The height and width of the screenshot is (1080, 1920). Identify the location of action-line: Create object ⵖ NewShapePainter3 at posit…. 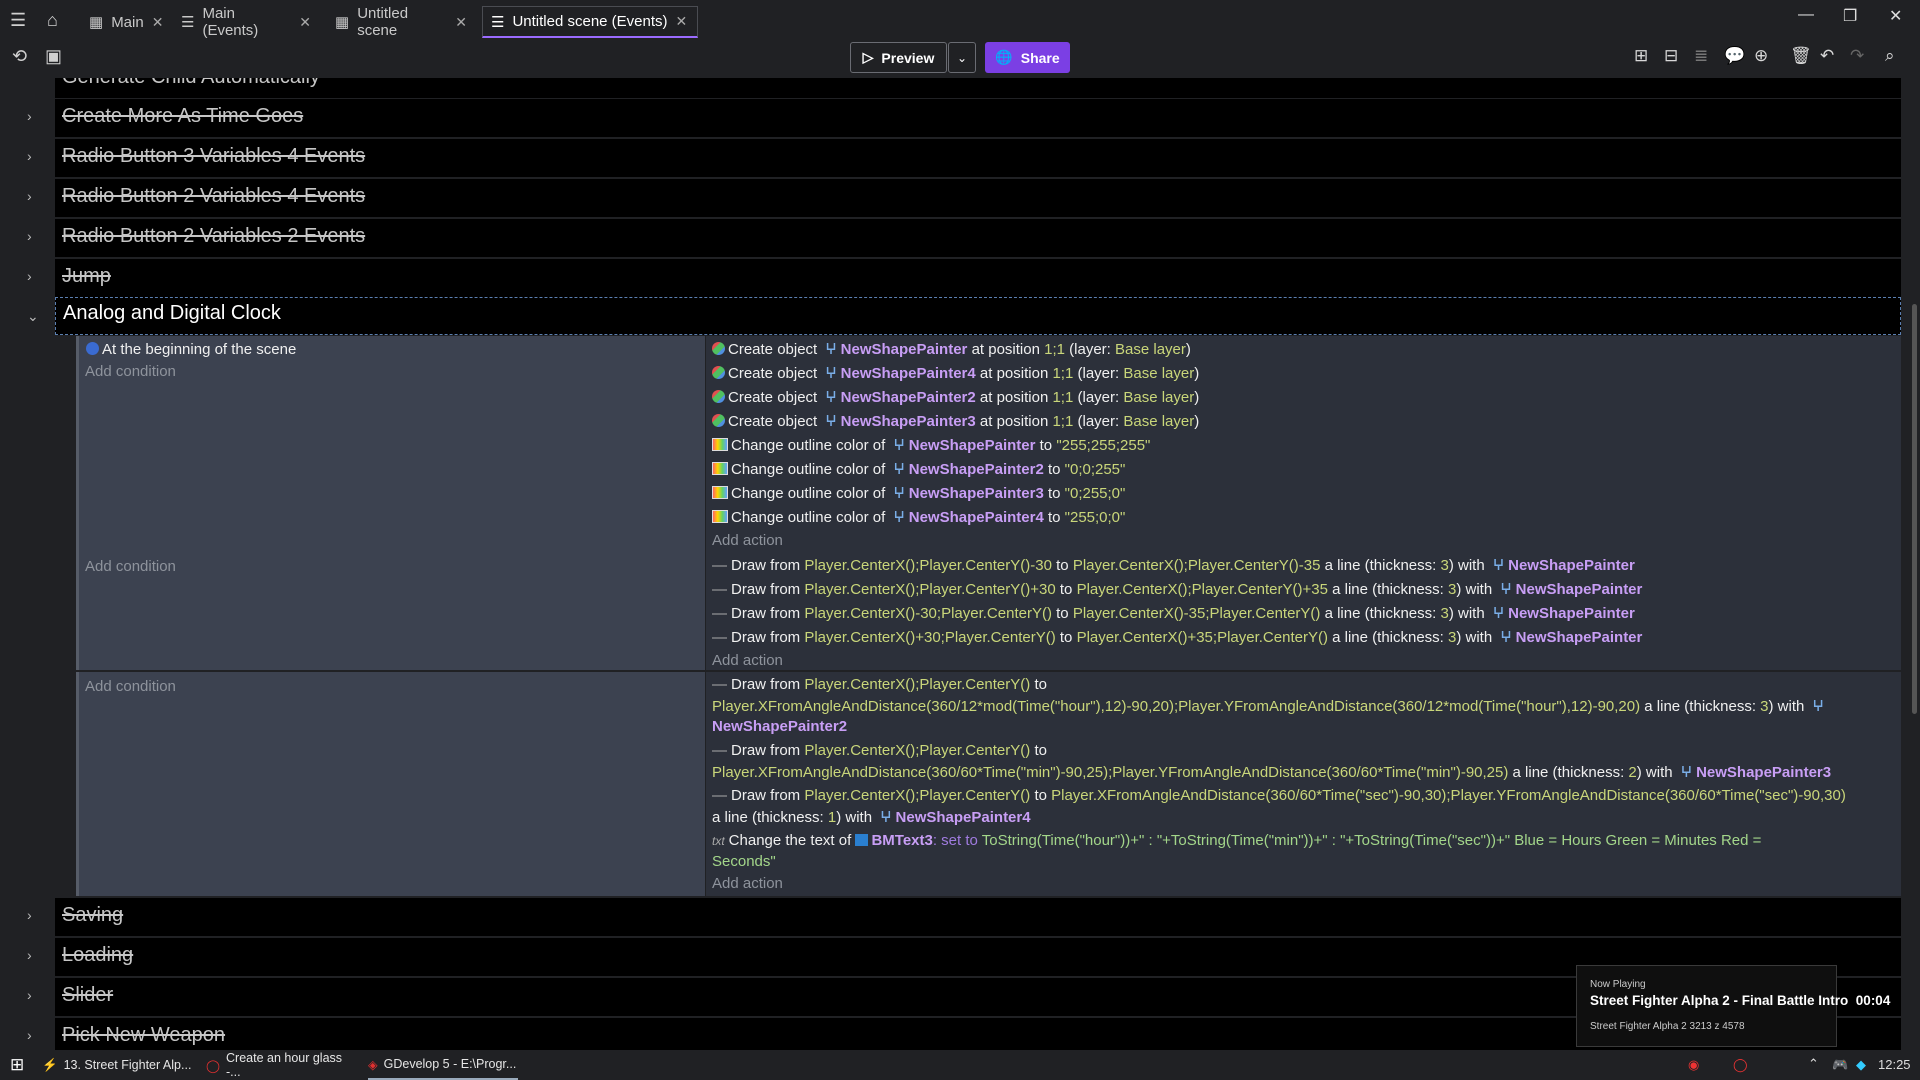
(955, 421).